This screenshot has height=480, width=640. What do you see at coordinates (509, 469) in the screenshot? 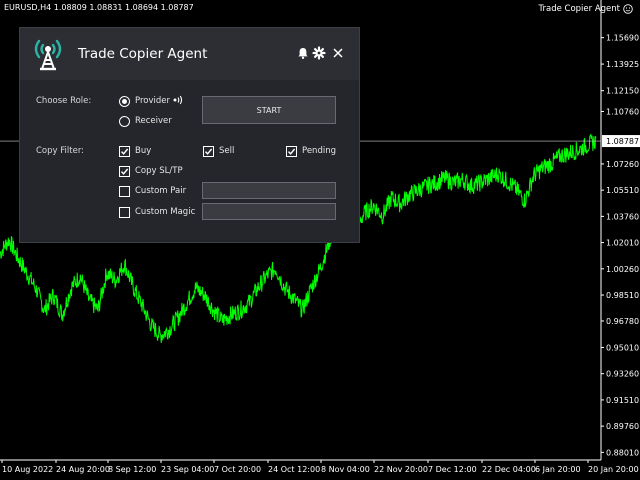
I see `time-tick-label: 22 Dec 04:00` at bounding box center [509, 469].